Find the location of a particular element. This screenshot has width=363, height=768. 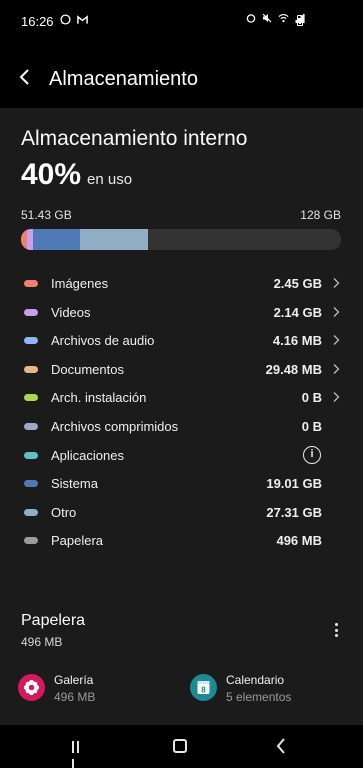

storage-category-row: Archivos de audio 4.16 MB is located at coordinates (181, 341).